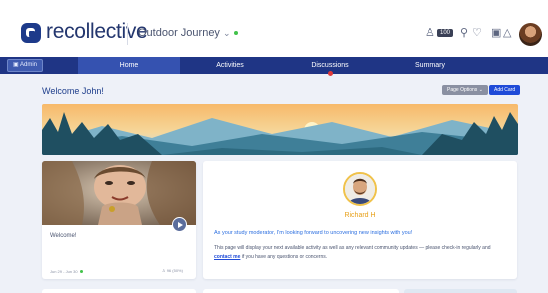 The width and height of the screenshot is (548, 293). I want to click on add-card-button: Add Card, so click(505, 90).